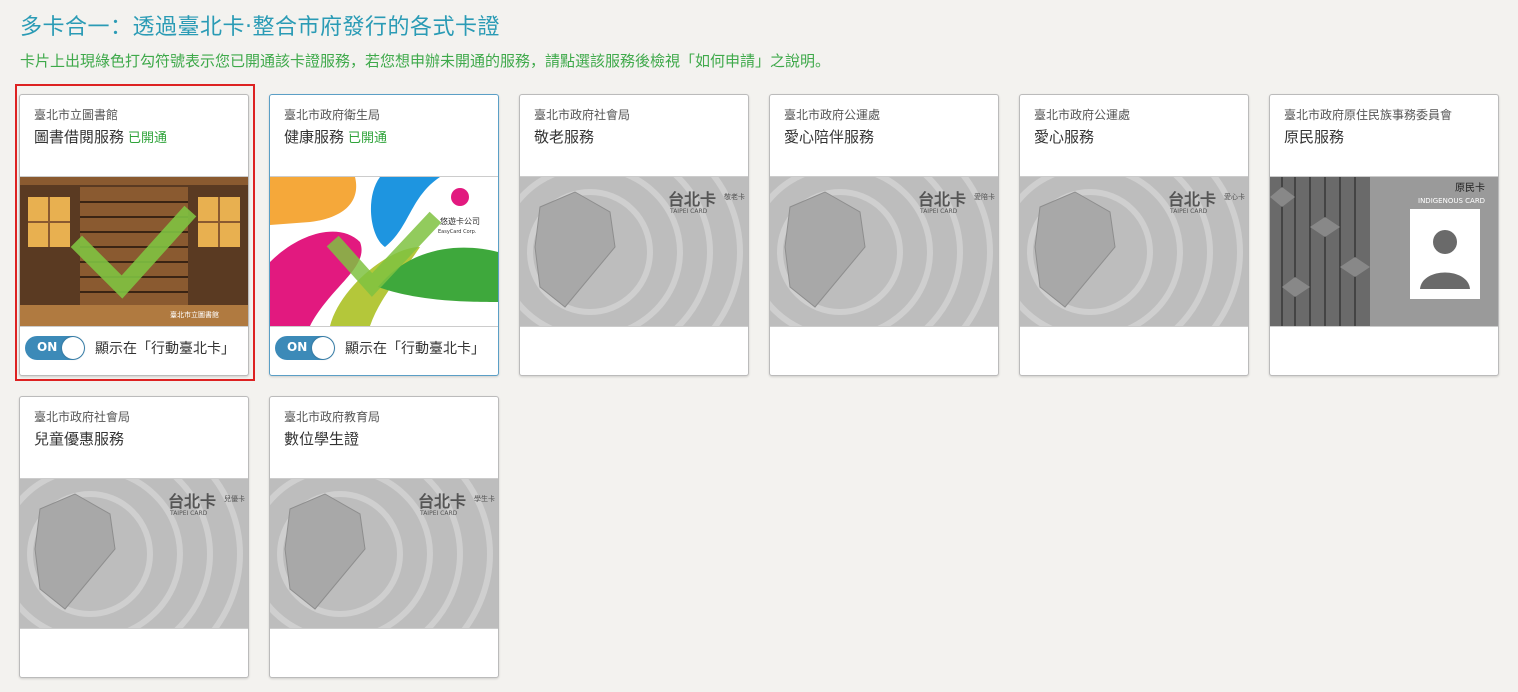  Describe the element at coordinates (634, 251) in the screenshot. I see `taipei-card-image: 台北卡 TAIPEI CARD 敬老卡` at that location.